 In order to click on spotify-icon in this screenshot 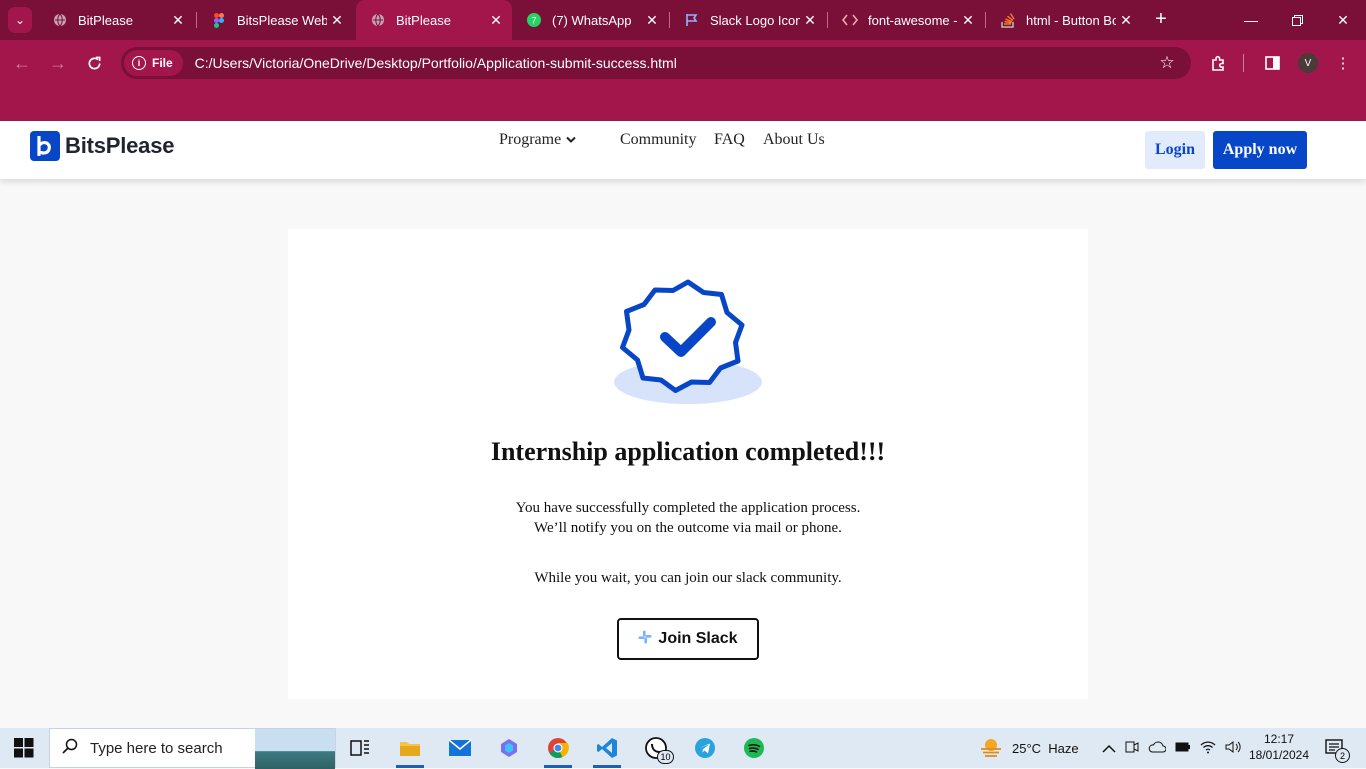, I will do `click(754, 748)`.